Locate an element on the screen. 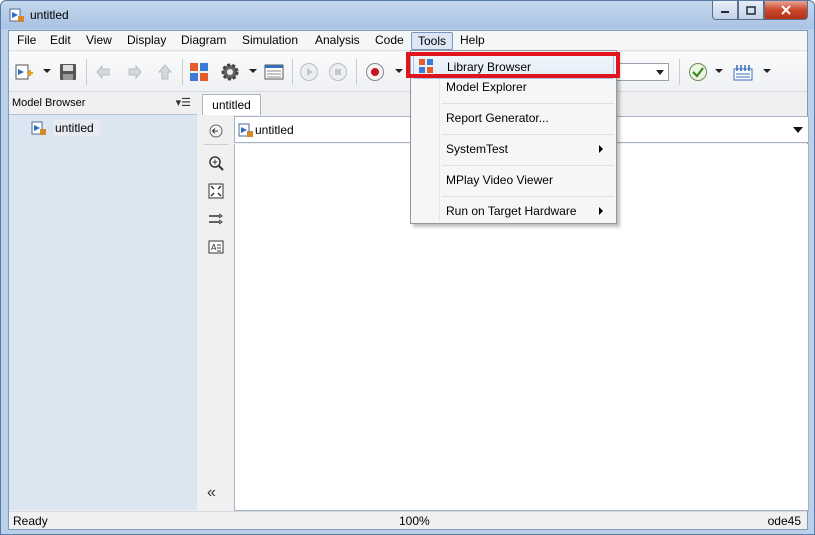 Image resolution: width=815 pixels, height=535 pixels. up-arrow-icon is located at coordinates (165, 72).